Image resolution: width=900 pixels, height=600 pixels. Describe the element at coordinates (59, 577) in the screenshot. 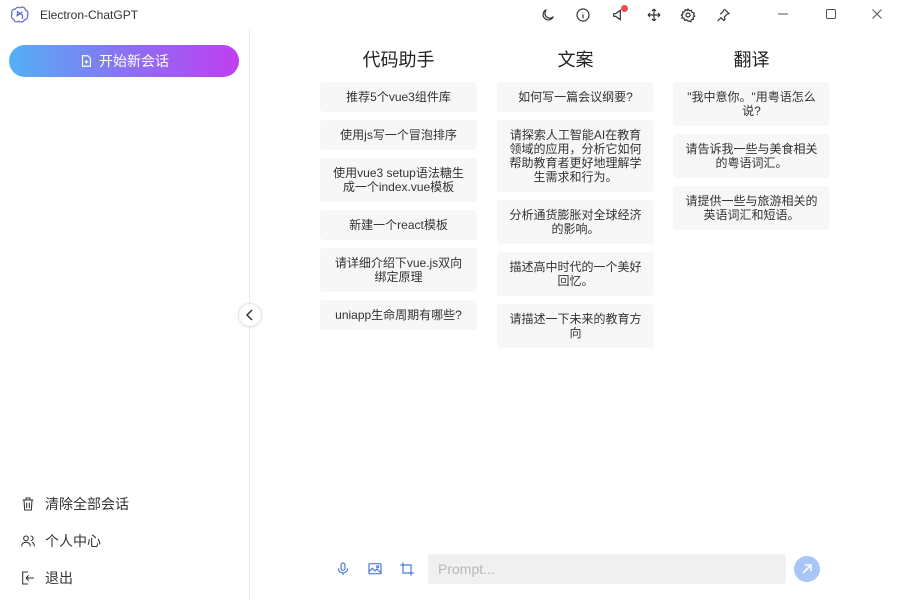

I see `logout-label: 退出` at that location.